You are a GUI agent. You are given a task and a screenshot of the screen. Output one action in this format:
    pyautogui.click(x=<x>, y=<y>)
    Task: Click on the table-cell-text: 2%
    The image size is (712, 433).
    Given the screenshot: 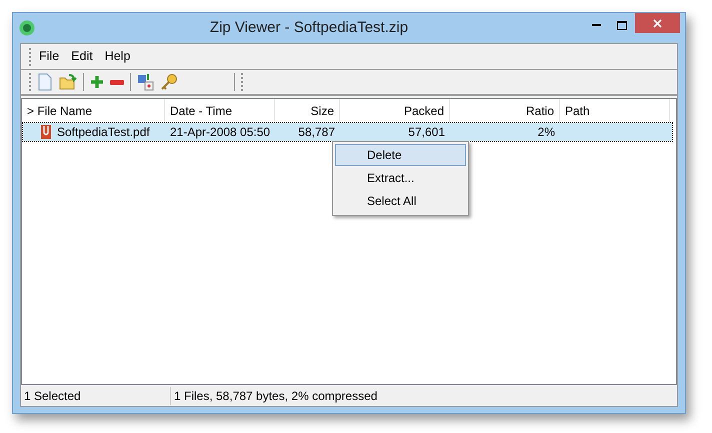 What is the action you would take?
    pyautogui.click(x=546, y=132)
    